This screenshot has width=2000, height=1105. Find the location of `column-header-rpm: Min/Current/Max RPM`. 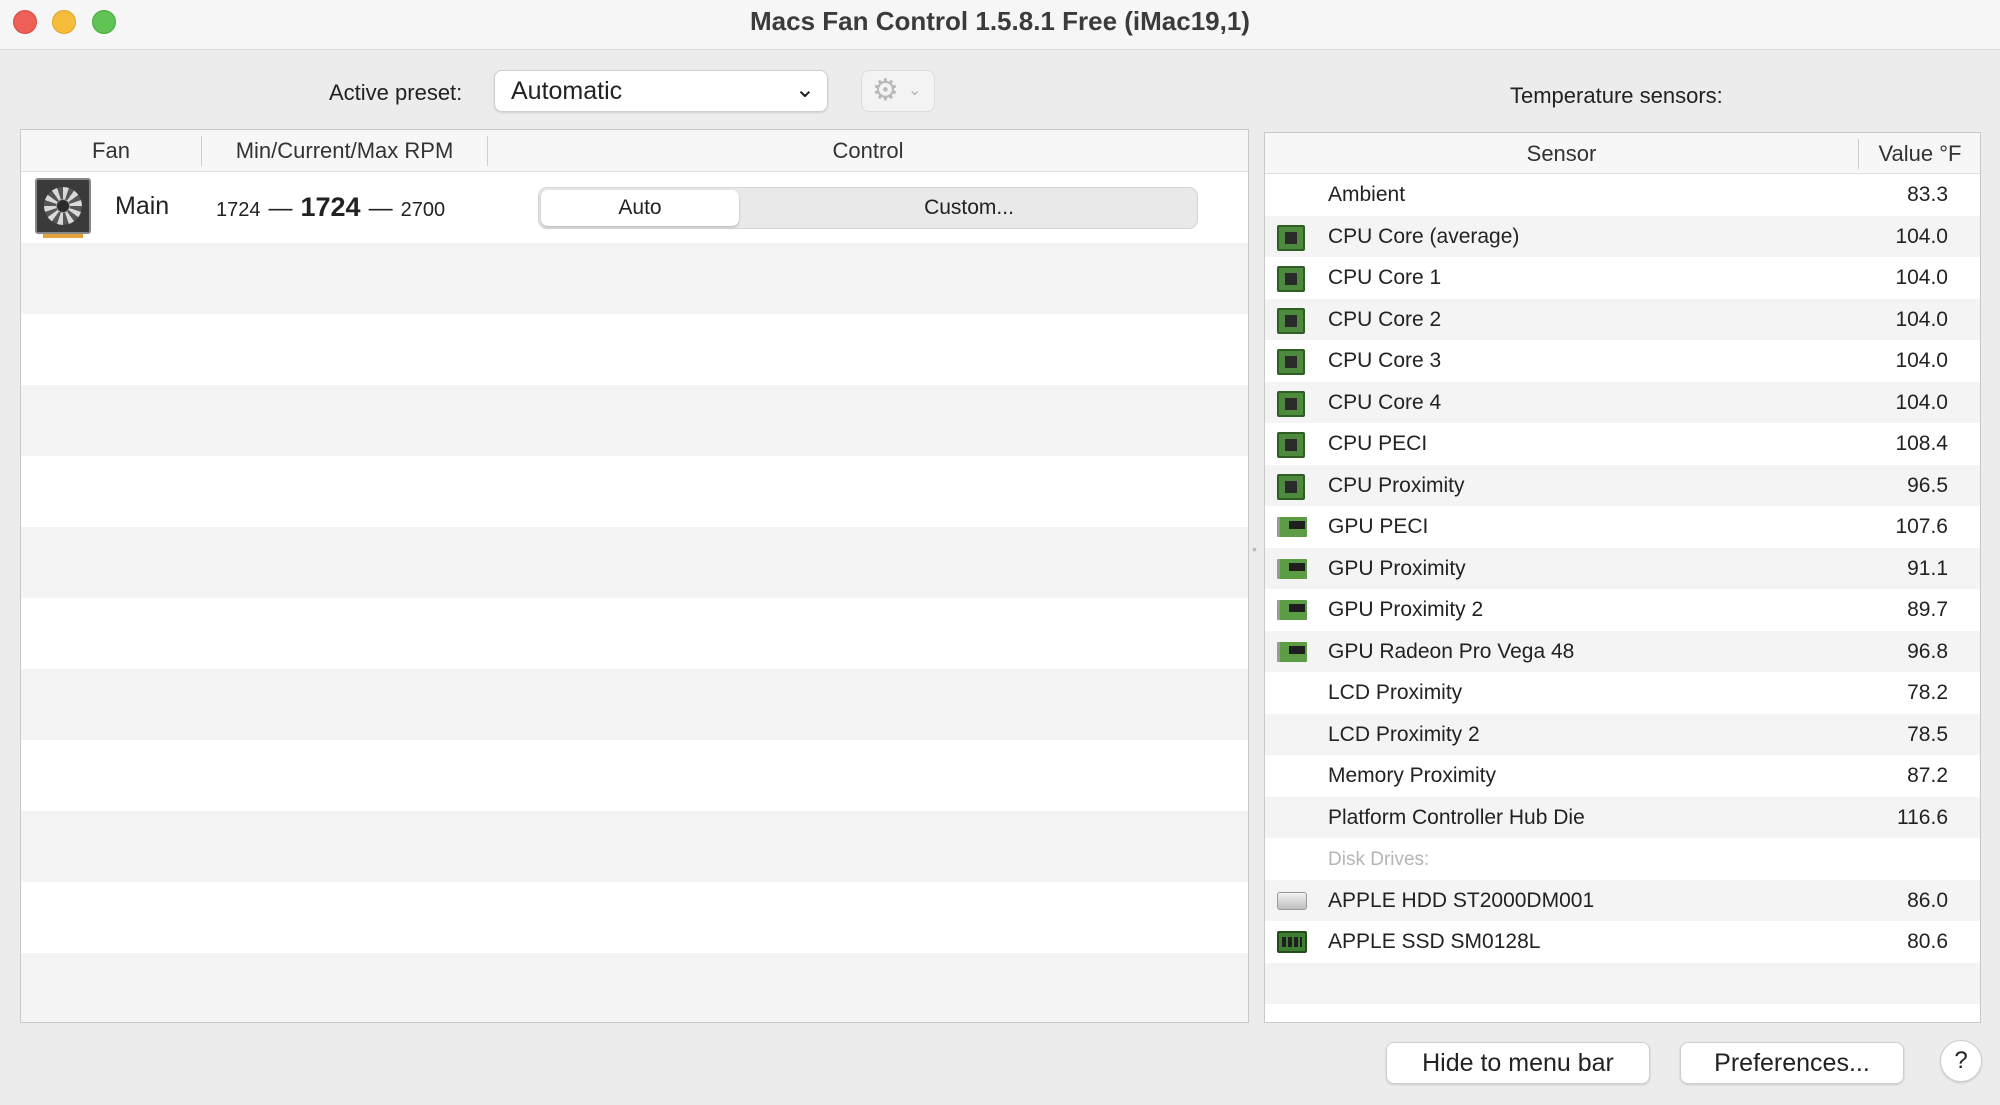

column-header-rpm: Min/Current/Max RPM is located at coordinates (344, 151).